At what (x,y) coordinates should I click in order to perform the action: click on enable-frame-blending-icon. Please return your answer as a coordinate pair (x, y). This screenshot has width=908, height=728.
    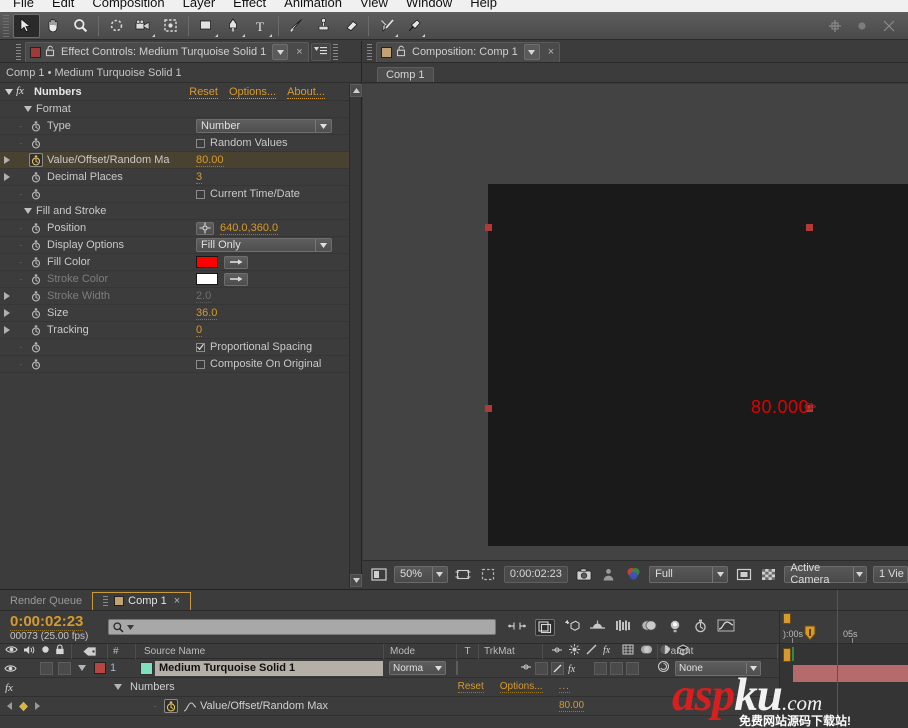
    Looking at the image, I should click on (597, 627).